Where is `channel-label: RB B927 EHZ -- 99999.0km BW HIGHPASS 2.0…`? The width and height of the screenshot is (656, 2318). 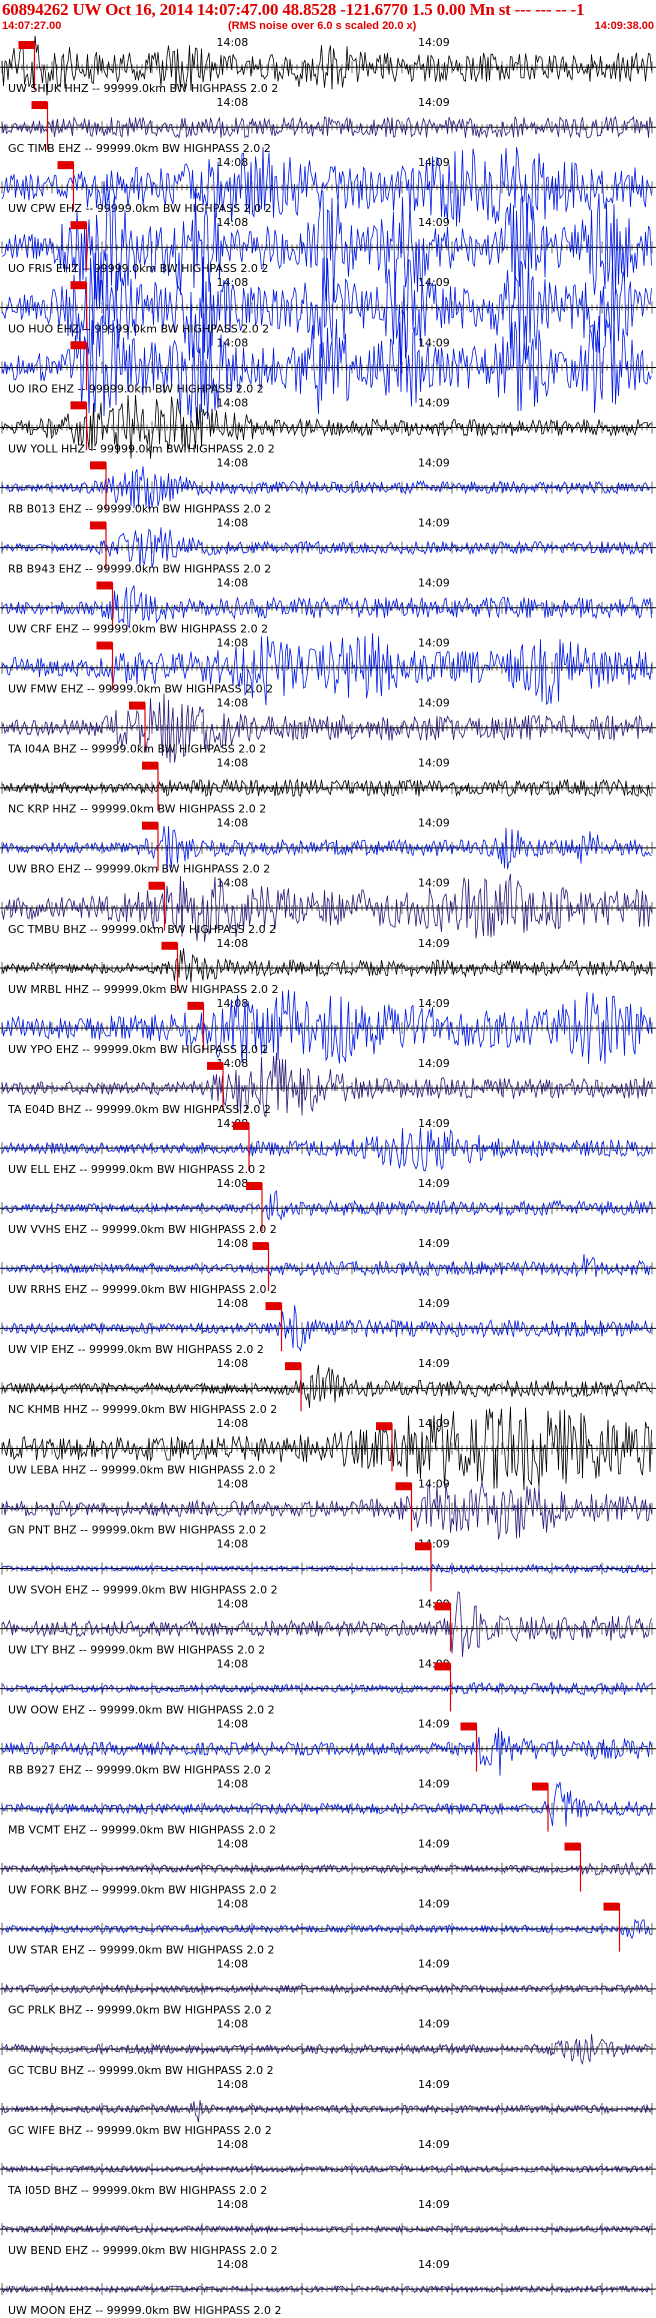
channel-label: RB B927 EHZ -- 99999.0km BW HIGHPASS 2.0… is located at coordinates (139, 1770).